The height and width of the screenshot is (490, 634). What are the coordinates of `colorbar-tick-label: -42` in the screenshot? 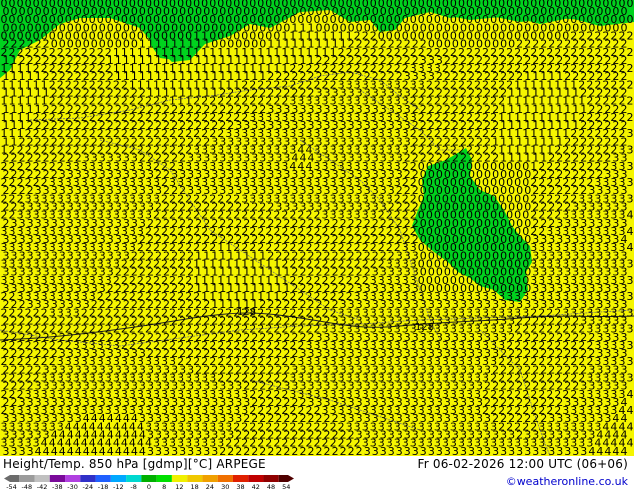 It's located at (42, 486).